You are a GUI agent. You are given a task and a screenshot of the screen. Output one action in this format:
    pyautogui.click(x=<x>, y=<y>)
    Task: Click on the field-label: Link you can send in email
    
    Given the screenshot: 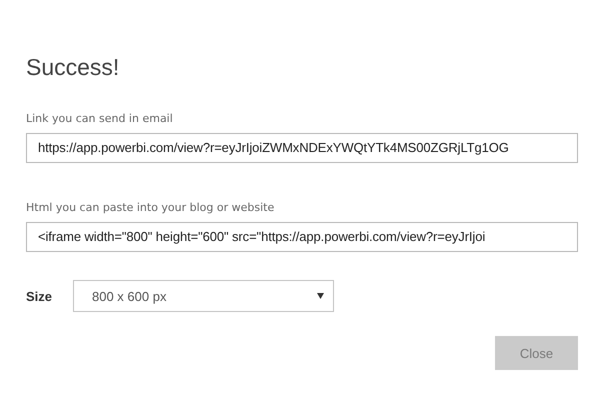 What is the action you would take?
    pyautogui.click(x=100, y=119)
    